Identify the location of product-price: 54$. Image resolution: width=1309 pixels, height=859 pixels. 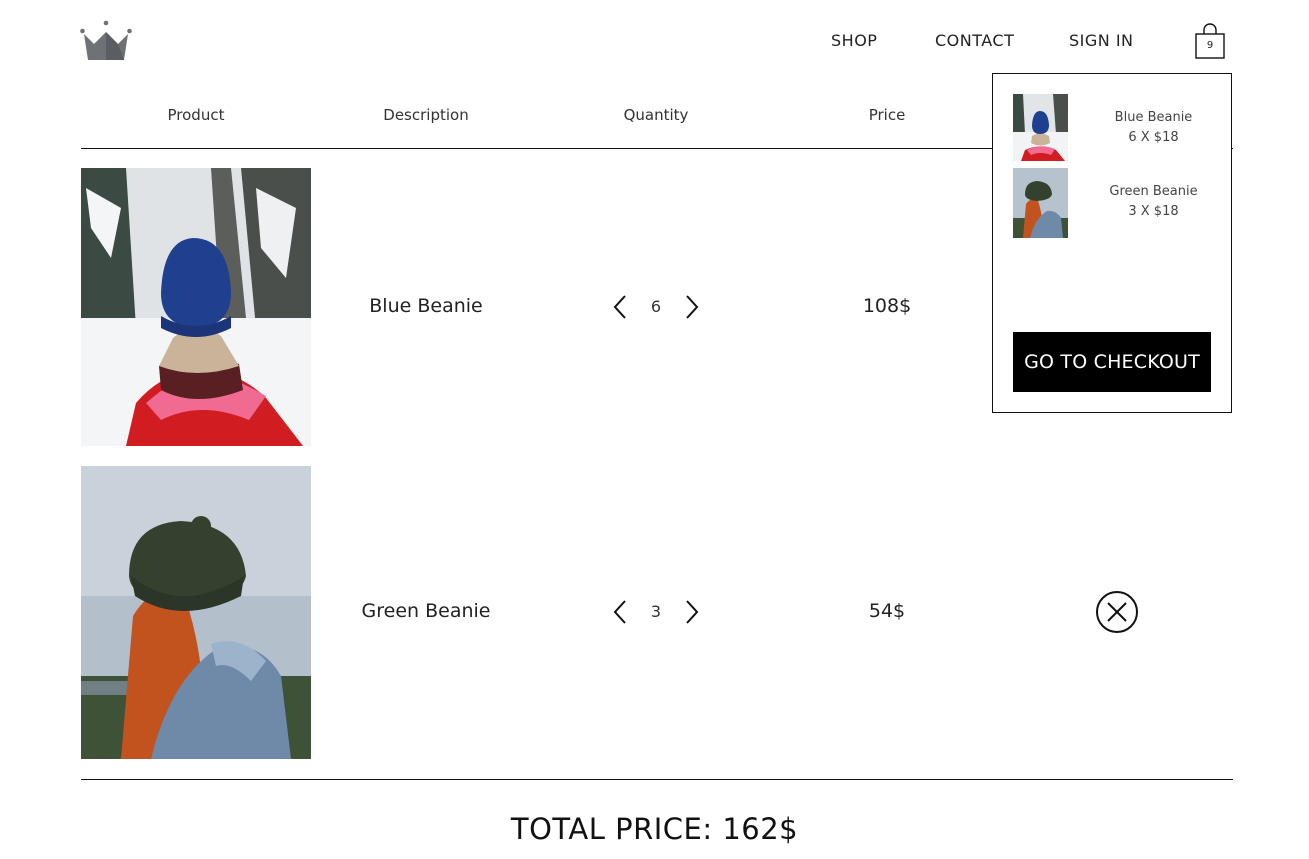
(887, 611).